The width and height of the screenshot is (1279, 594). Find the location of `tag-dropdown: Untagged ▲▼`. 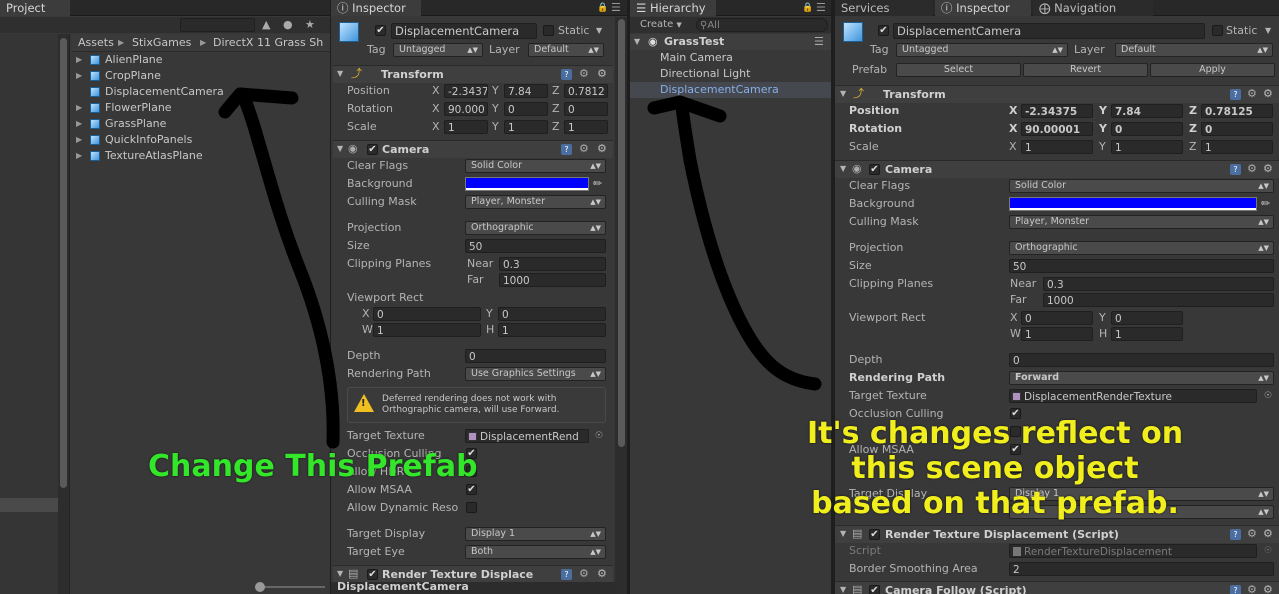

tag-dropdown: Untagged ▲▼ is located at coordinates (982, 50).